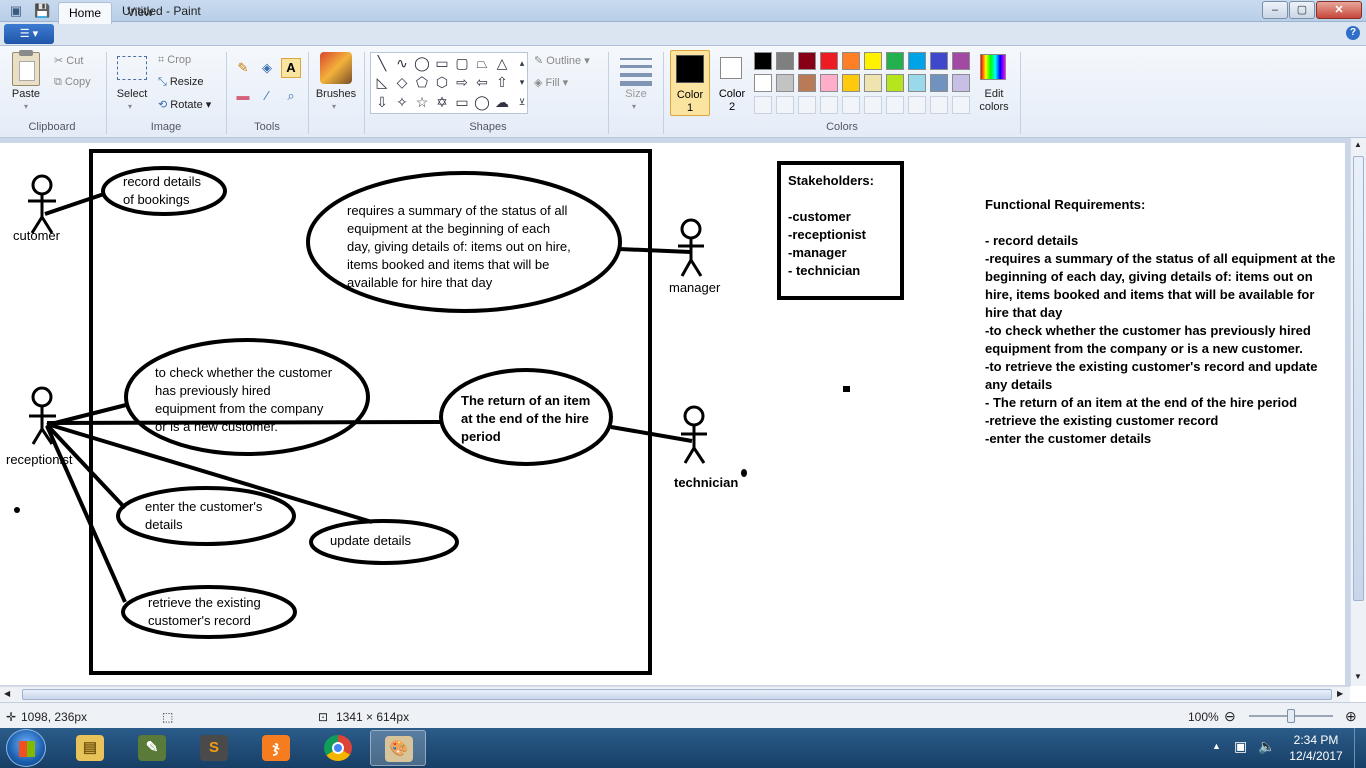 The height and width of the screenshot is (768, 1366). What do you see at coordinates (1353, 33) in the screenshot?
I see `help-icon: ?` at bounding box center [1353, 33].